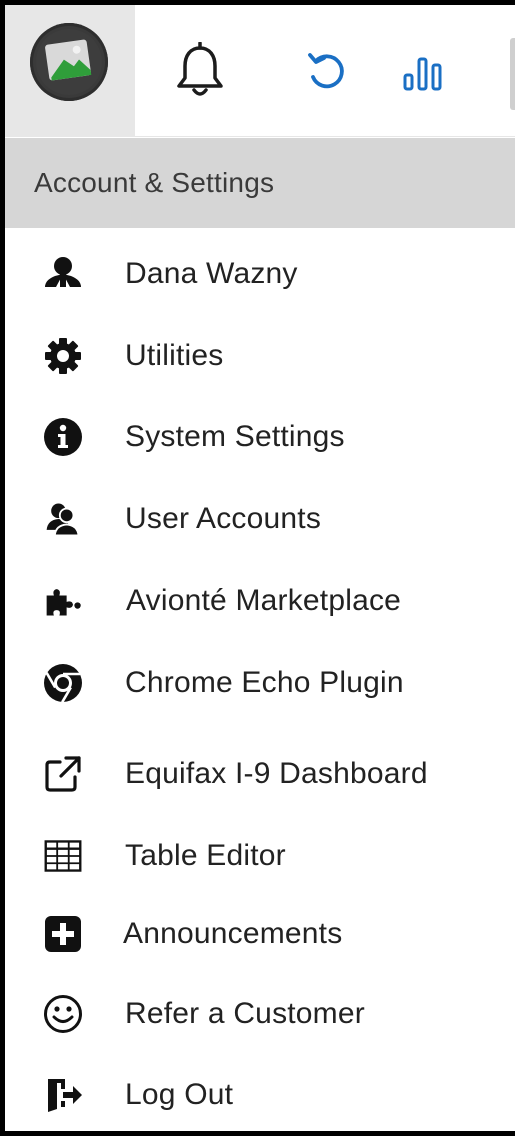  I want to click on menu-item-user-accounts: User Accounts, so click(260, 519).